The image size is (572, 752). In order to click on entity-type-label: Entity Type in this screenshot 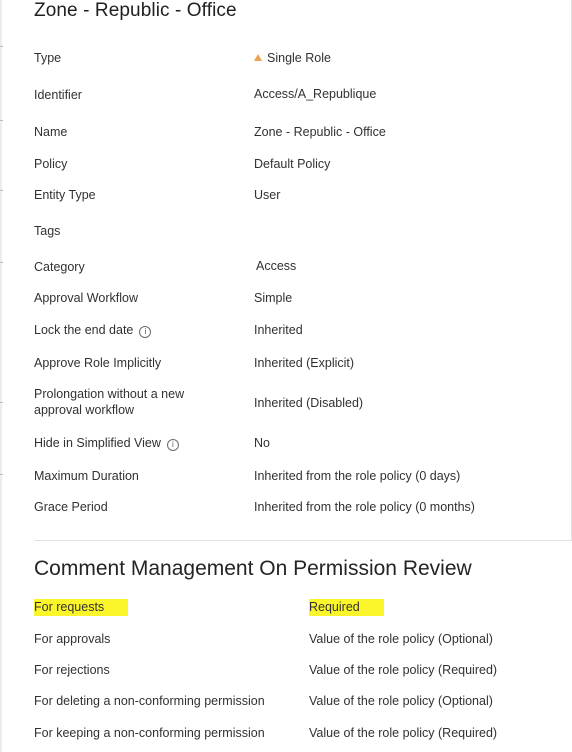, I will do `click(65, 195)`.